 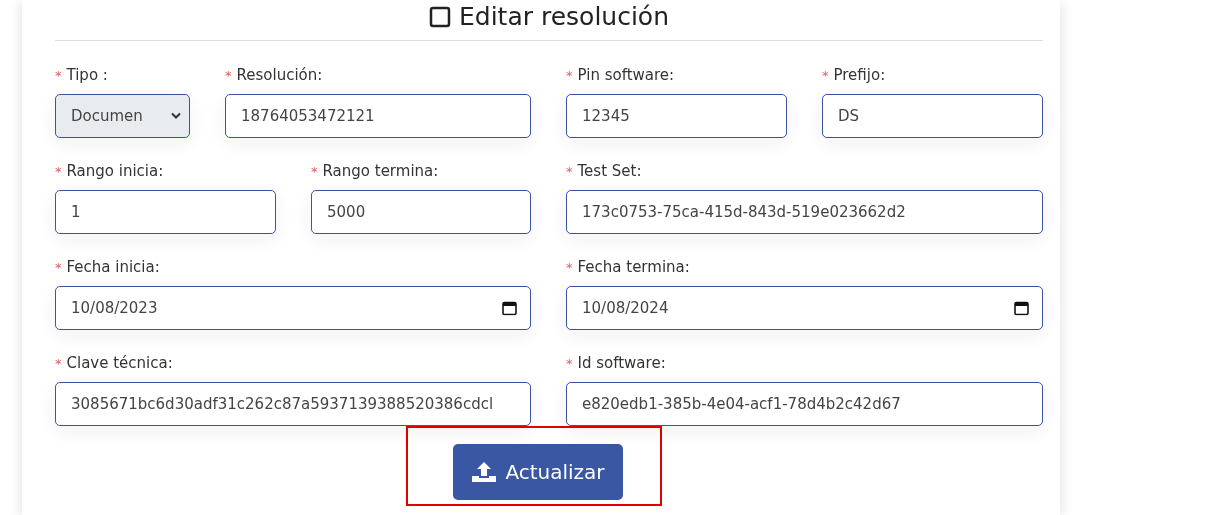 What do you see at coordinates (293, 404) in the screenshot?
I see `input-field: 3085671bc6d30adf31c262c87a5937139388520386cdcl` at bounding box center [293, 404].